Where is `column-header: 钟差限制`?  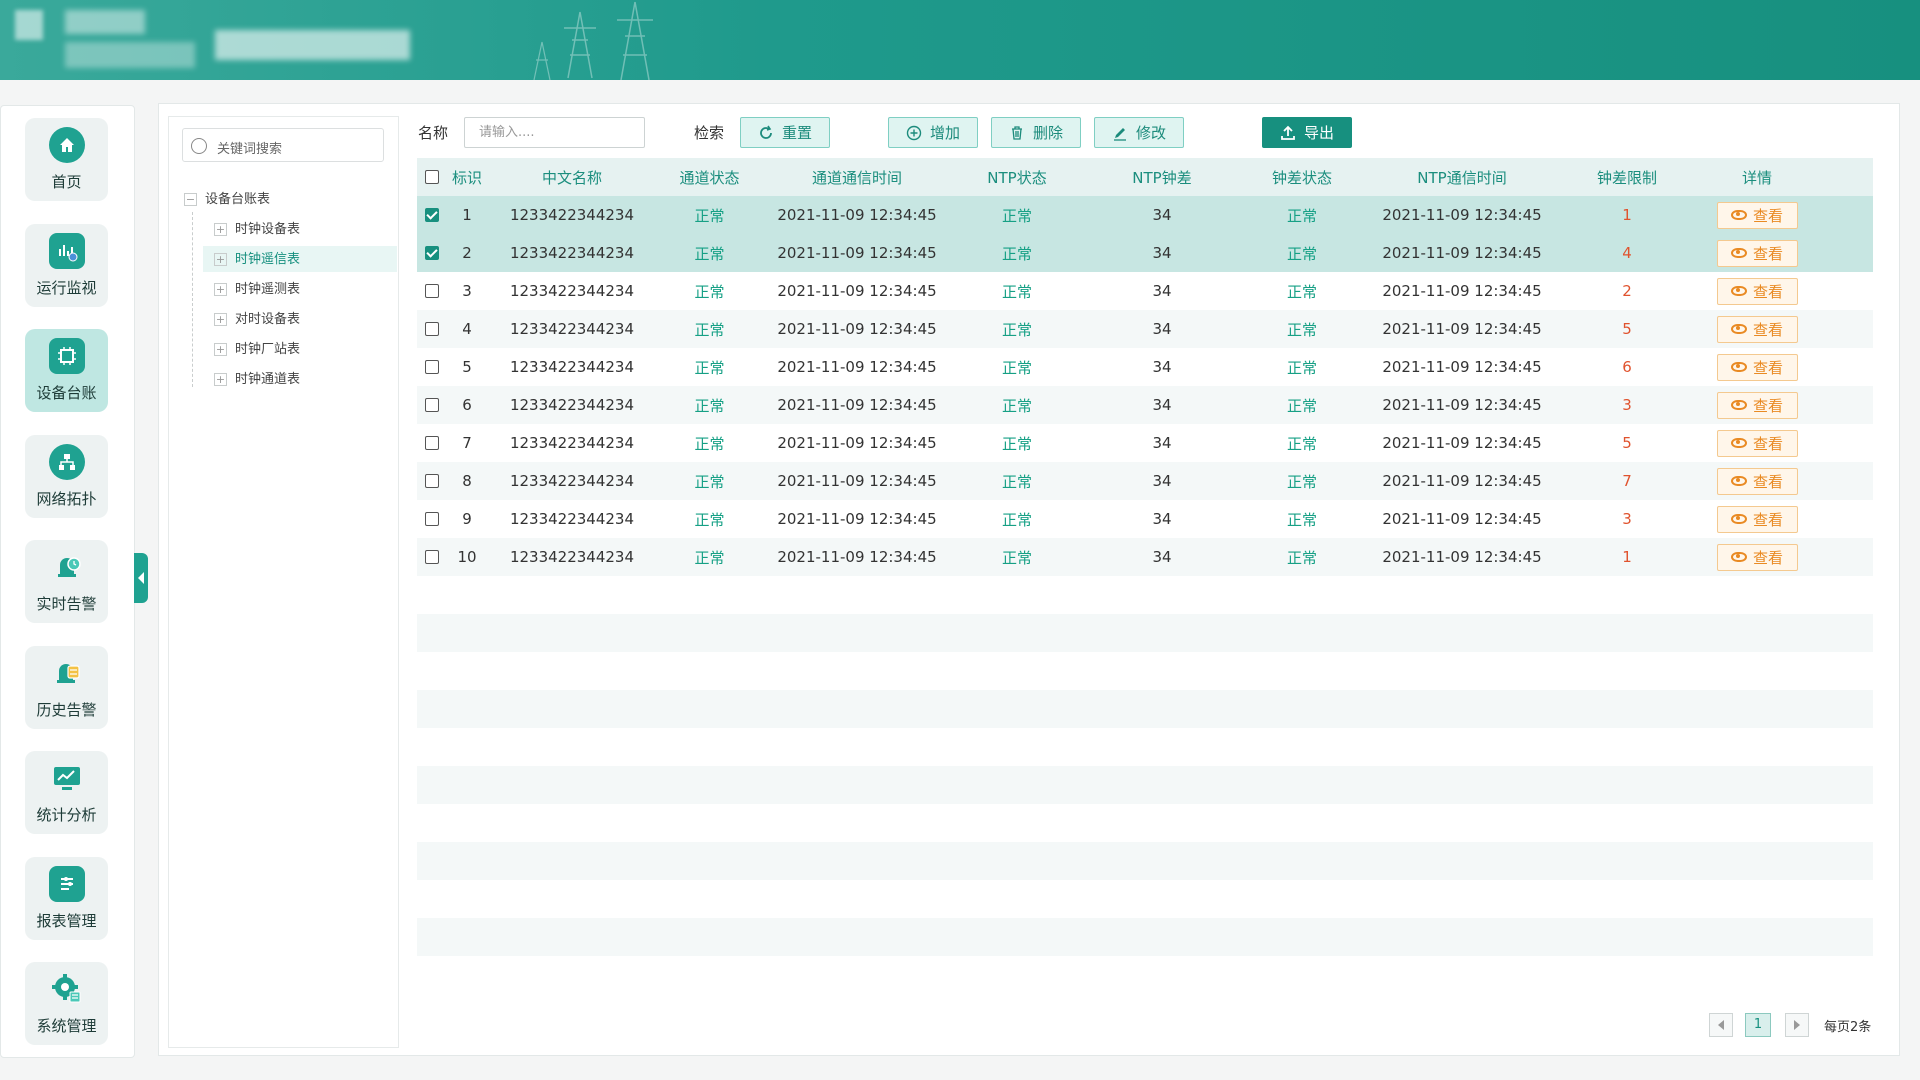 column-header: 钟差限制 is located at coordinates (1627, 177).